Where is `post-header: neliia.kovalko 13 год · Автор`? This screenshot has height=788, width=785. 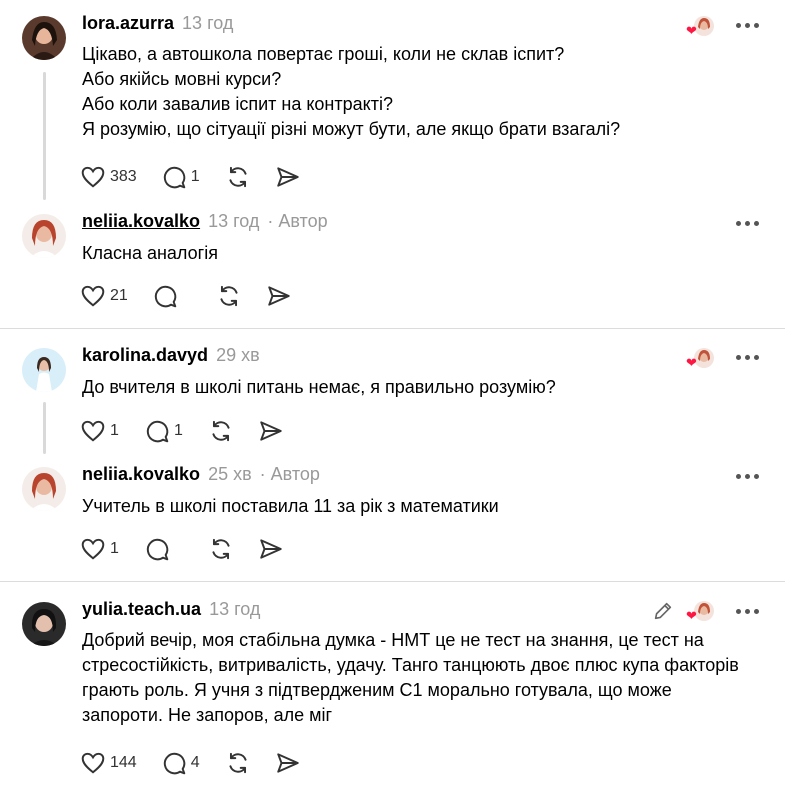
post-header: neliia.kovalko 13 год · Автор is located at coordinates (205, 223).